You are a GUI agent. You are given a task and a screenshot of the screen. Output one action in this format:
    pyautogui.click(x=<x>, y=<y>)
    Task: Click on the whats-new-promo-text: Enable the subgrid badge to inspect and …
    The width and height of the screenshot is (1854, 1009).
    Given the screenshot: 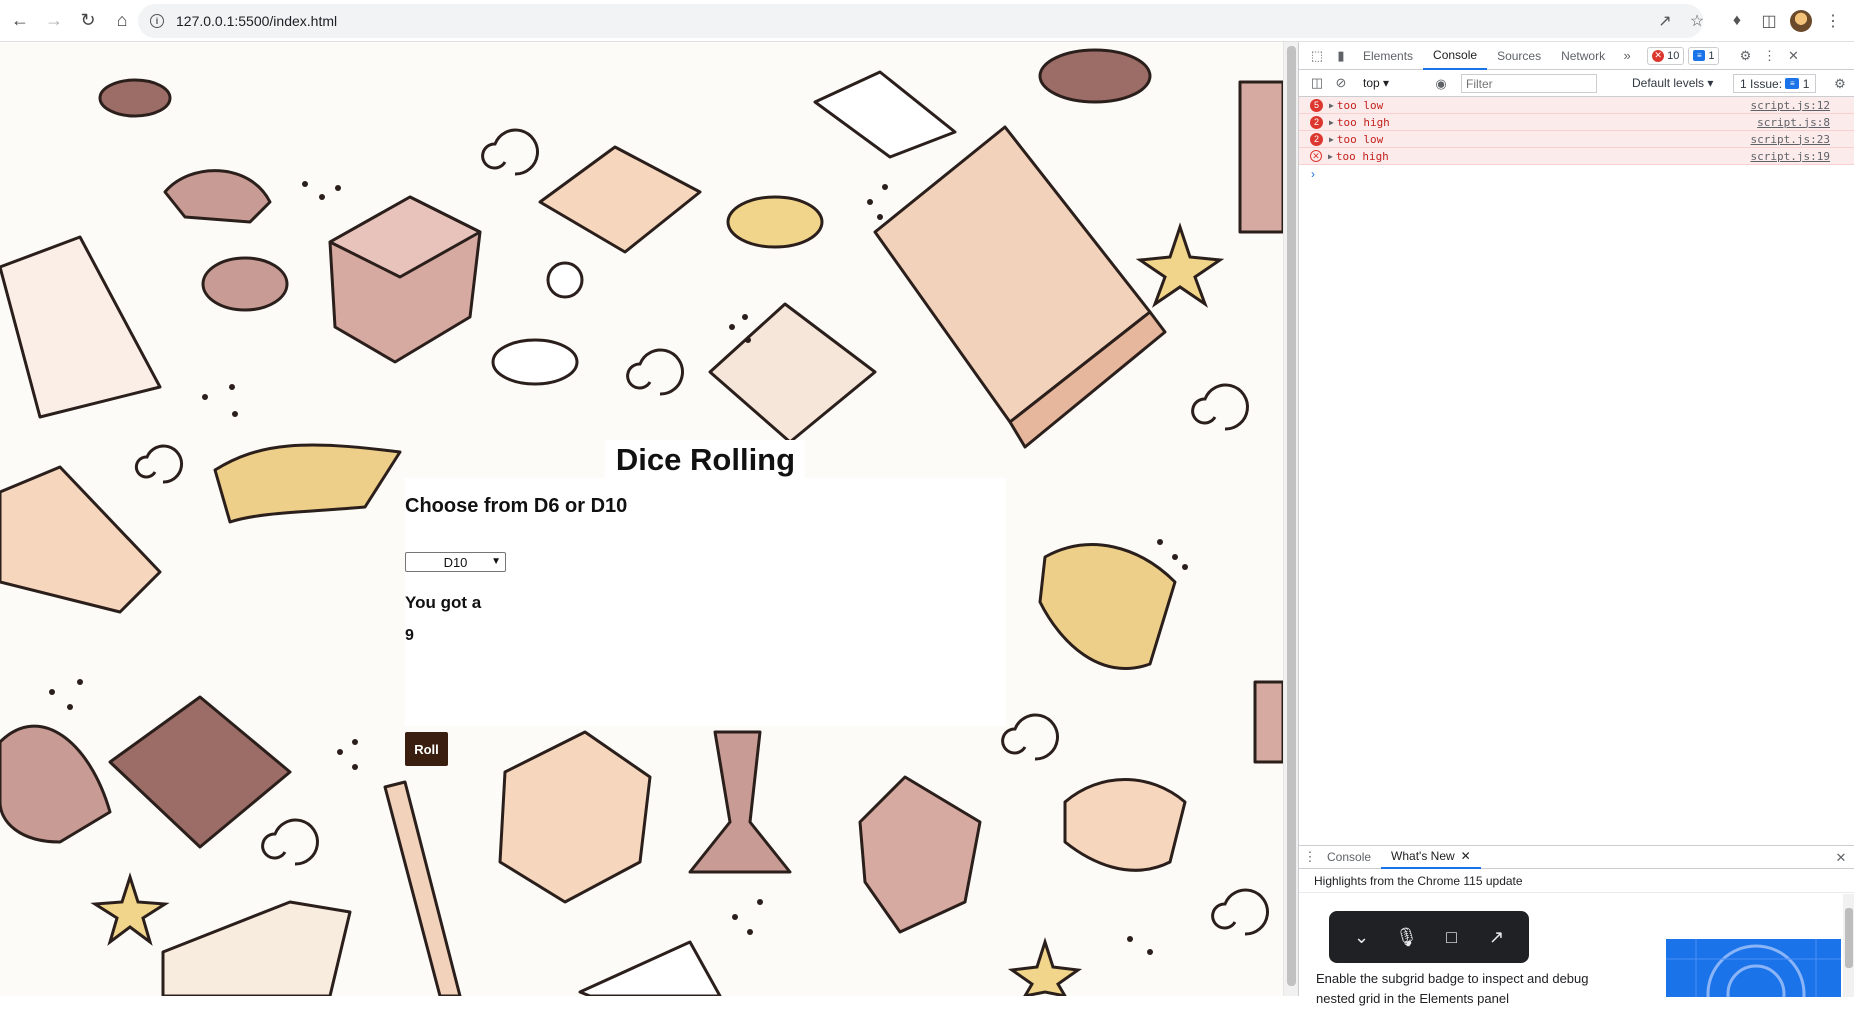 What is the action you would take?
    pyautogui.click(x=1452, y=988)
    